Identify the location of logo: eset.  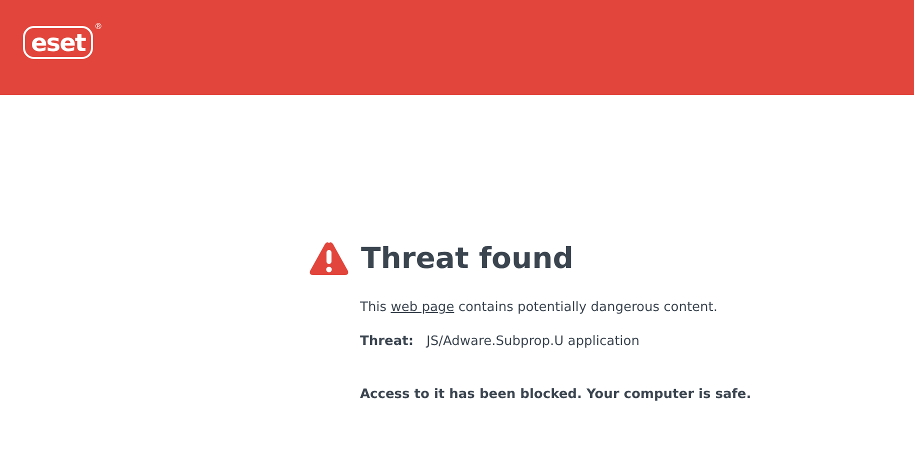
(58, 42).